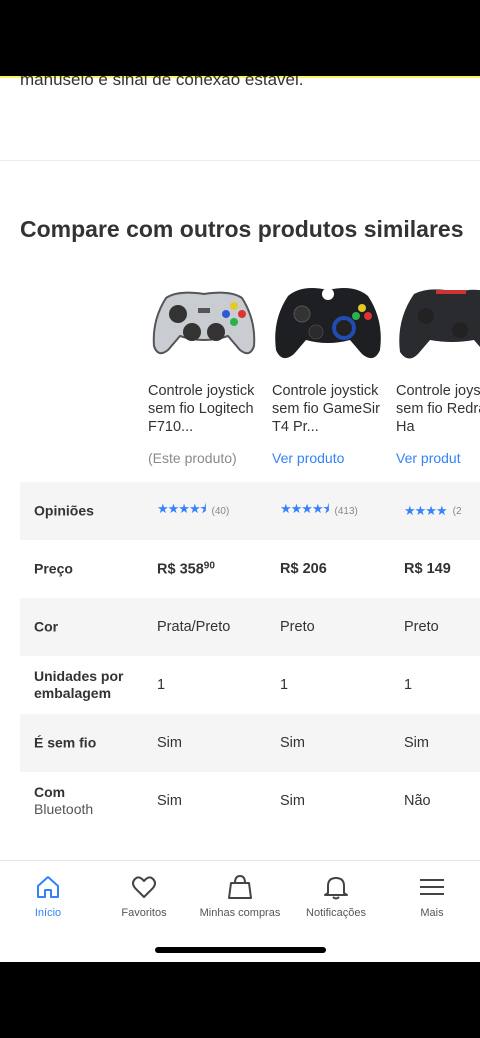  What do you see at coordinates (186, 569) in the screenshot?
I see `price-value: R$ 35890` at bounding box center [186, 569].